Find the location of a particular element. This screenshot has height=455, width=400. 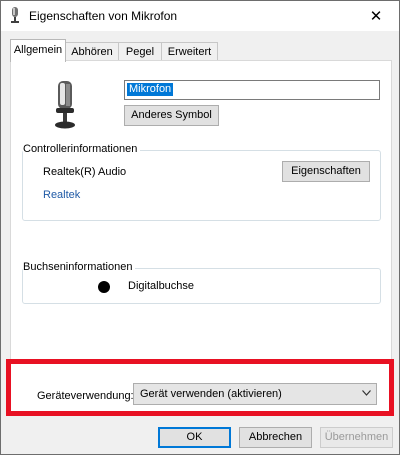

window-title: Eigenschaften von Mikrofon is located at coordinates (103, 16).